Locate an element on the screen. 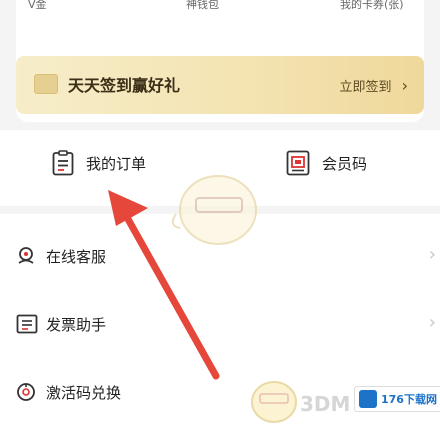  mascot-watermark is located at coordinates (214, 210).